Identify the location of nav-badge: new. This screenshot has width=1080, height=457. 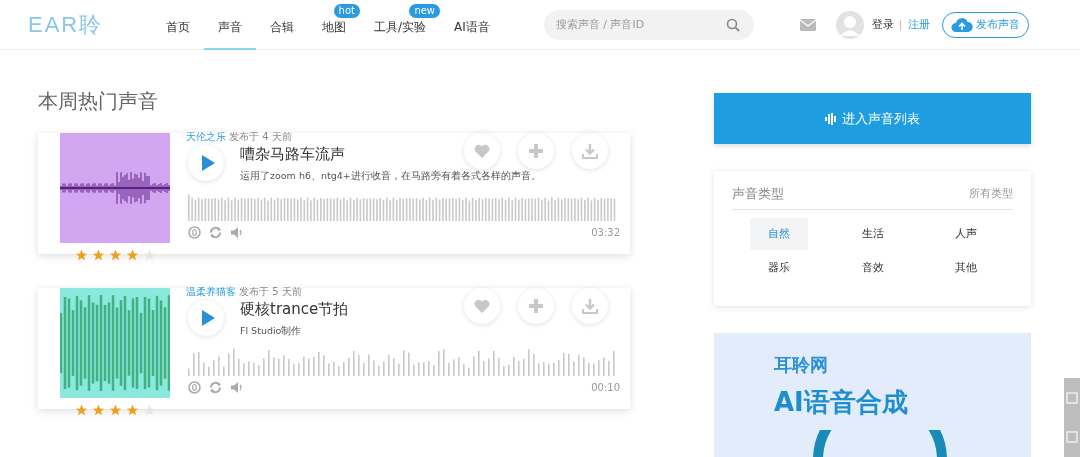
(425, 10).